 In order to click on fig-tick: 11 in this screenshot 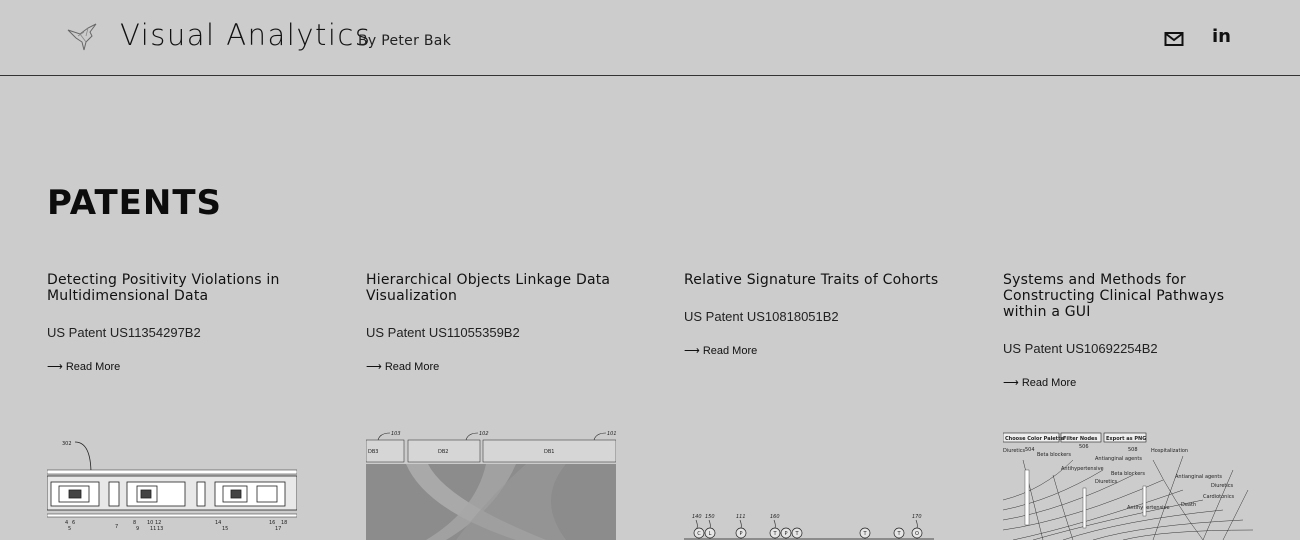, I will do `click(153, 529)`.